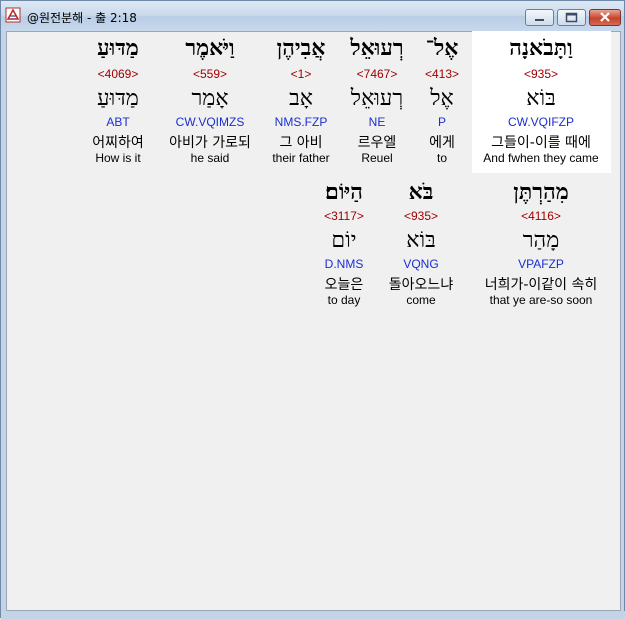  Describe the element at coordinates (377, 143) in the screenshot. I see `korean-gloss: 르우엘` at that location.